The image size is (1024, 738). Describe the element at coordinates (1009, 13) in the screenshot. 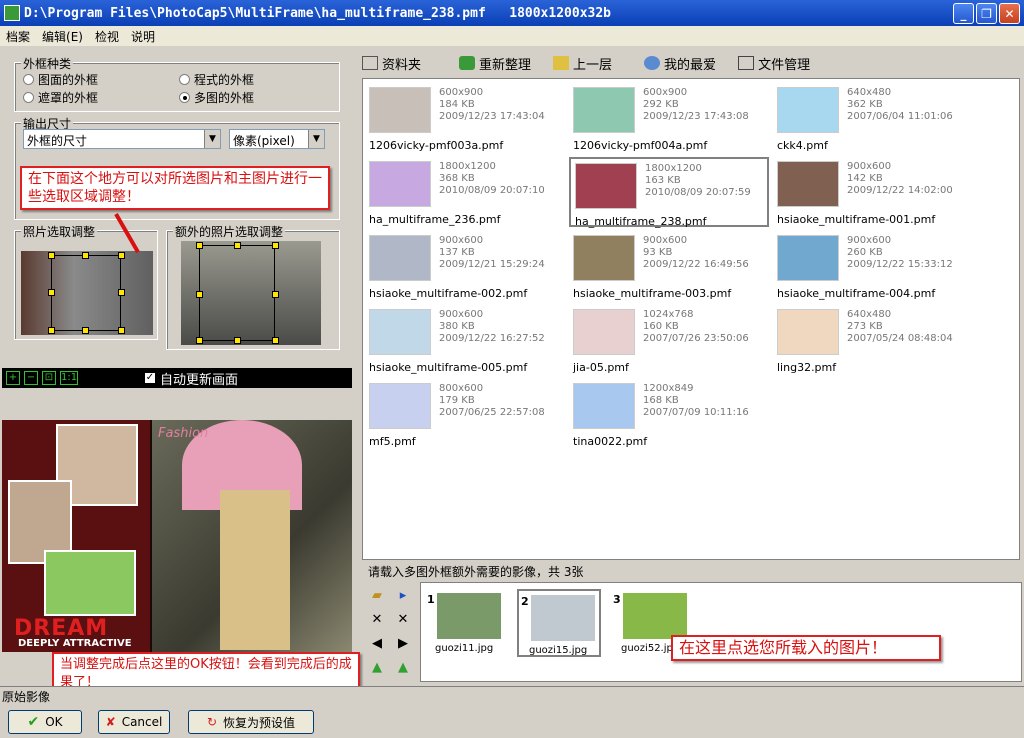

I see `close-button: ✕` at that location.